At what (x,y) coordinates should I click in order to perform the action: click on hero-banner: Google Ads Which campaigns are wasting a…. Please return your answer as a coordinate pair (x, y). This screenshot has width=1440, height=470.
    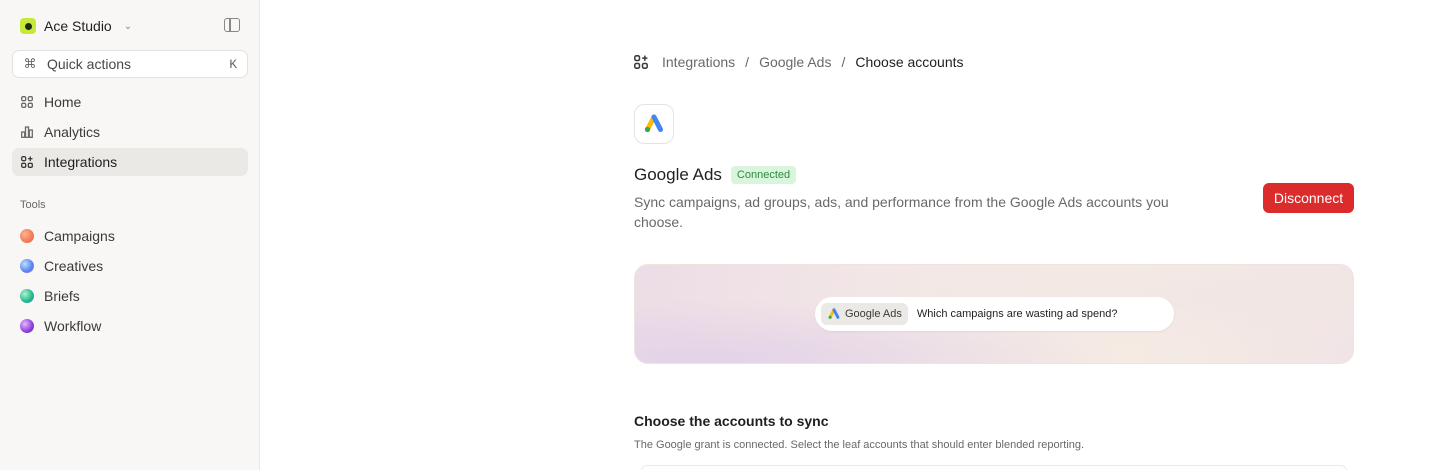
    Looking at the image, I should click on (994, 314).